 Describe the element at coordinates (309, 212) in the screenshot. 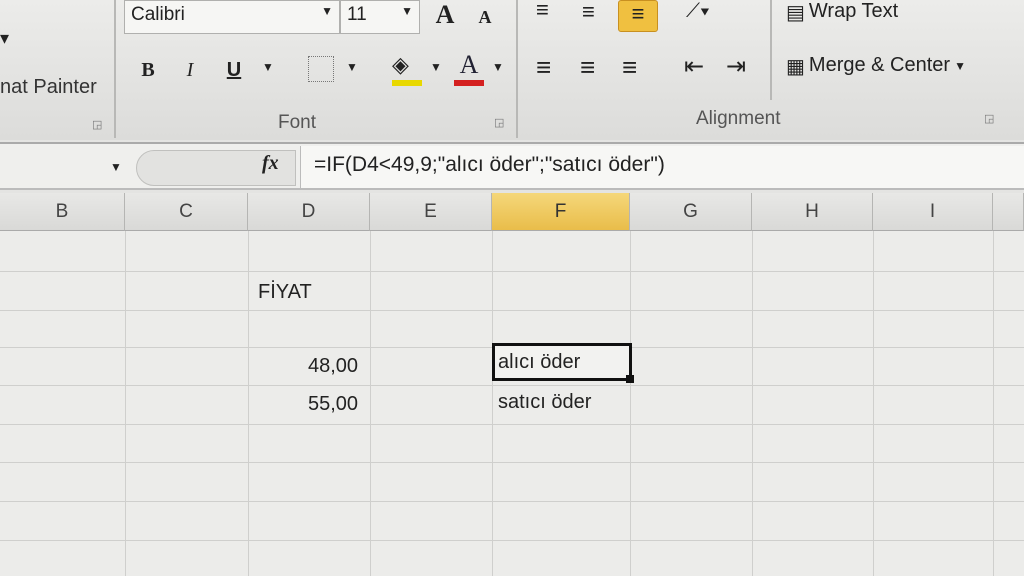

I see `column-header-d: D` at that location.